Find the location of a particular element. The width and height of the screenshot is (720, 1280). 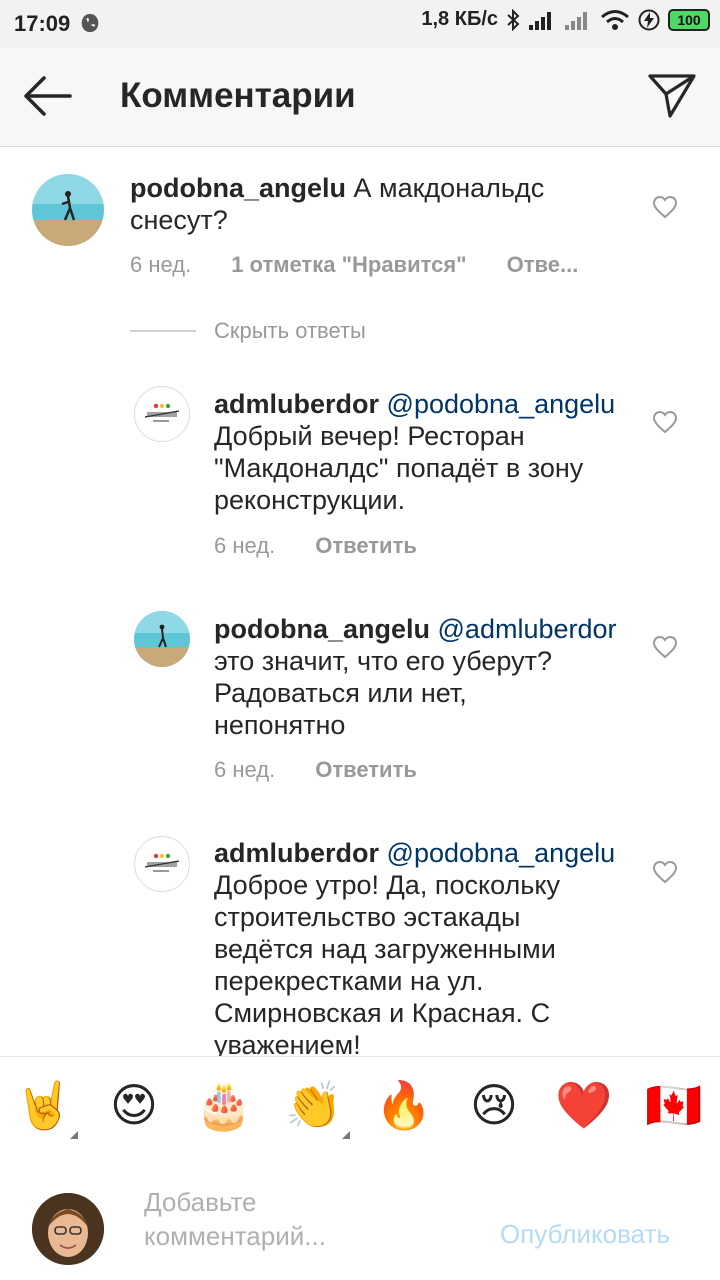

phone-call-icon is located at coordinates (90, 23).